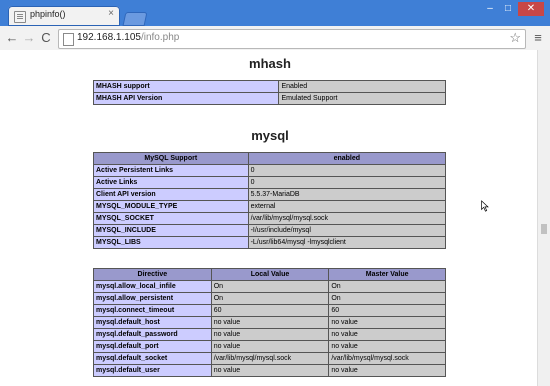 The image size is (550, 386). I want to click on table-row: Client API version 5.5.37-MariaDB, so click(270, 194).